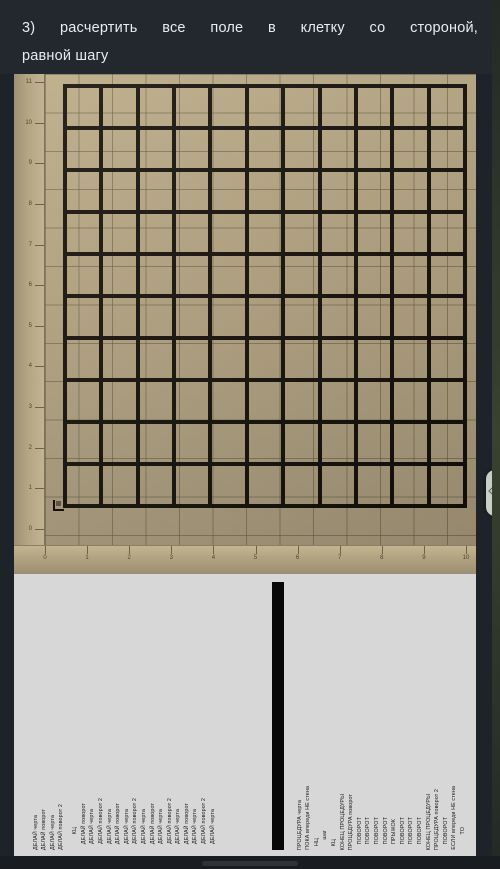 The image size is (500, 869). What do you see at coordinates (30, 447) in the screenshot?
I see `ruler-v-label: 2` at bounding box center [30, 447].